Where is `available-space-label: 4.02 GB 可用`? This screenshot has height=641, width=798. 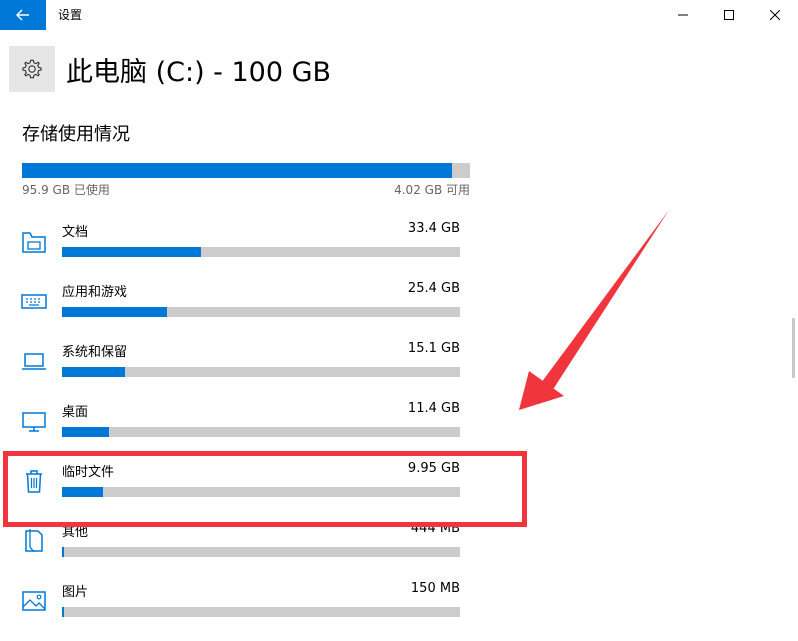 available-space-label: 4.02 GB 可用 is located at coordinates (432, 190).